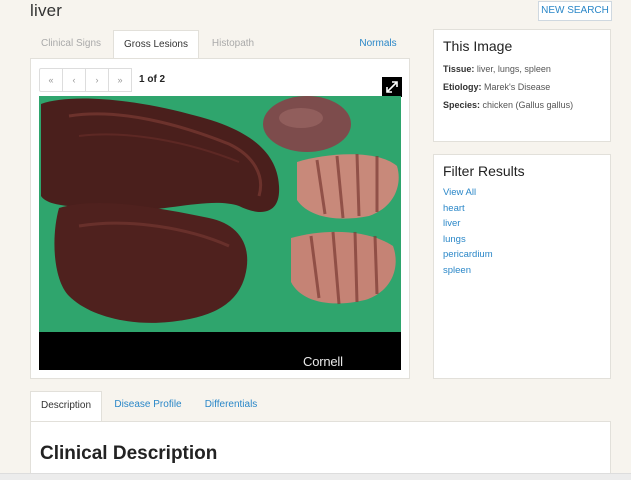 The image size is (631, 480). I want to click on etiology-row: Etiology: Marek's Disease, so click(522, 87).